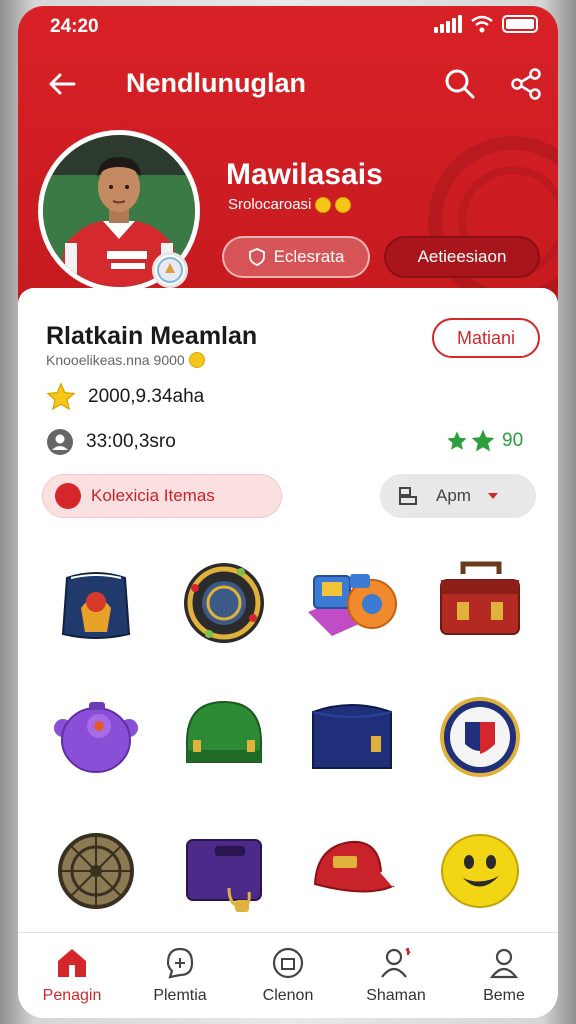  I want to click on rating-value: 90, so click(513, 440).